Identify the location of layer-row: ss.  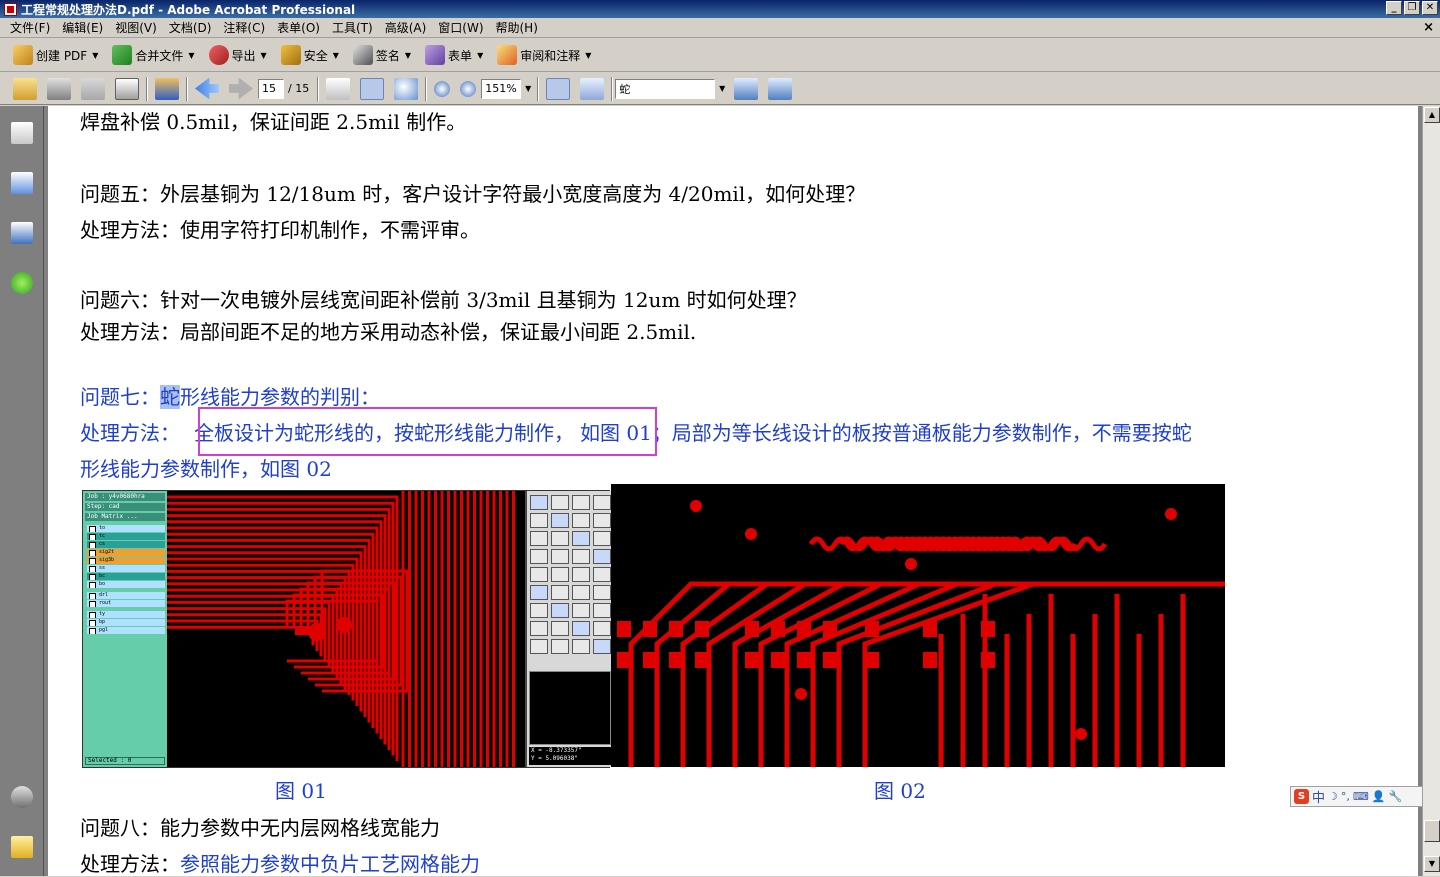
(126, 568).